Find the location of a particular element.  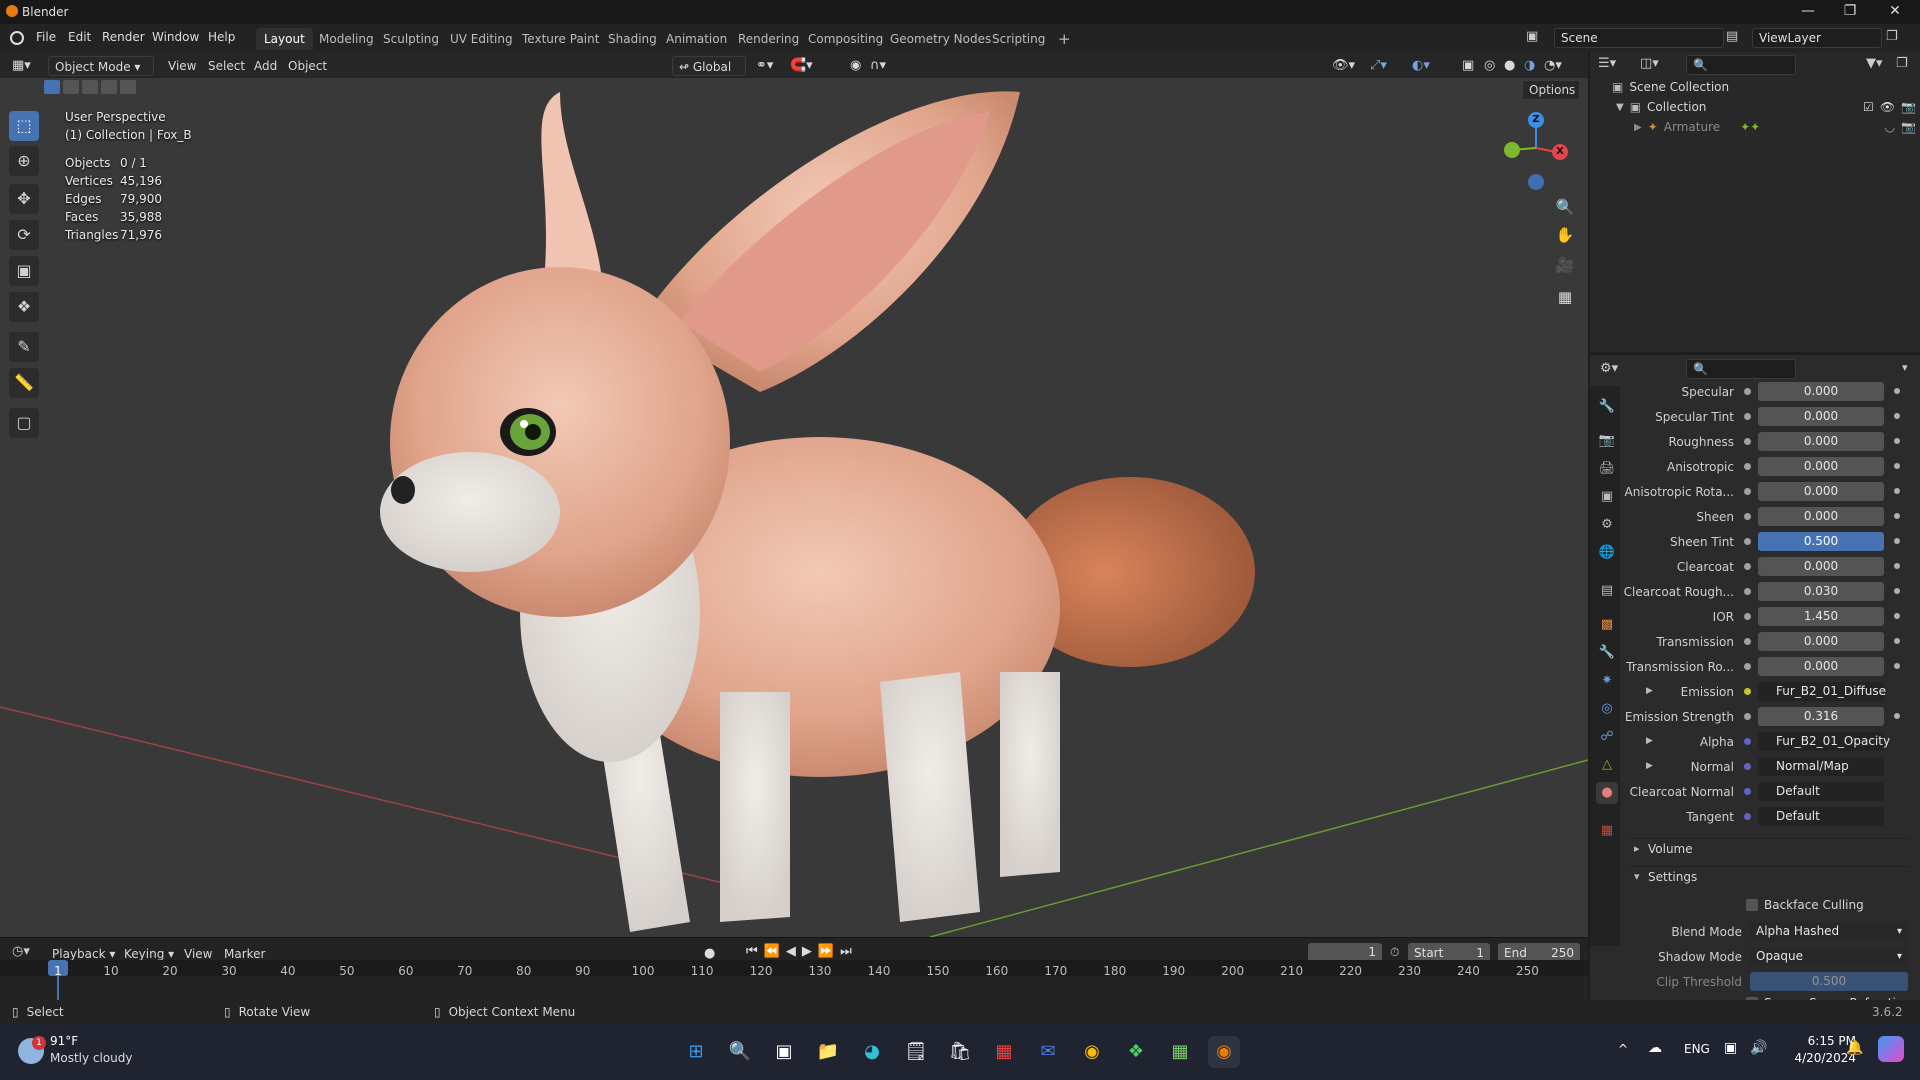

outliner-row-scene-collection: ▣ Scene Collection is located at coordinates (1670, 87).